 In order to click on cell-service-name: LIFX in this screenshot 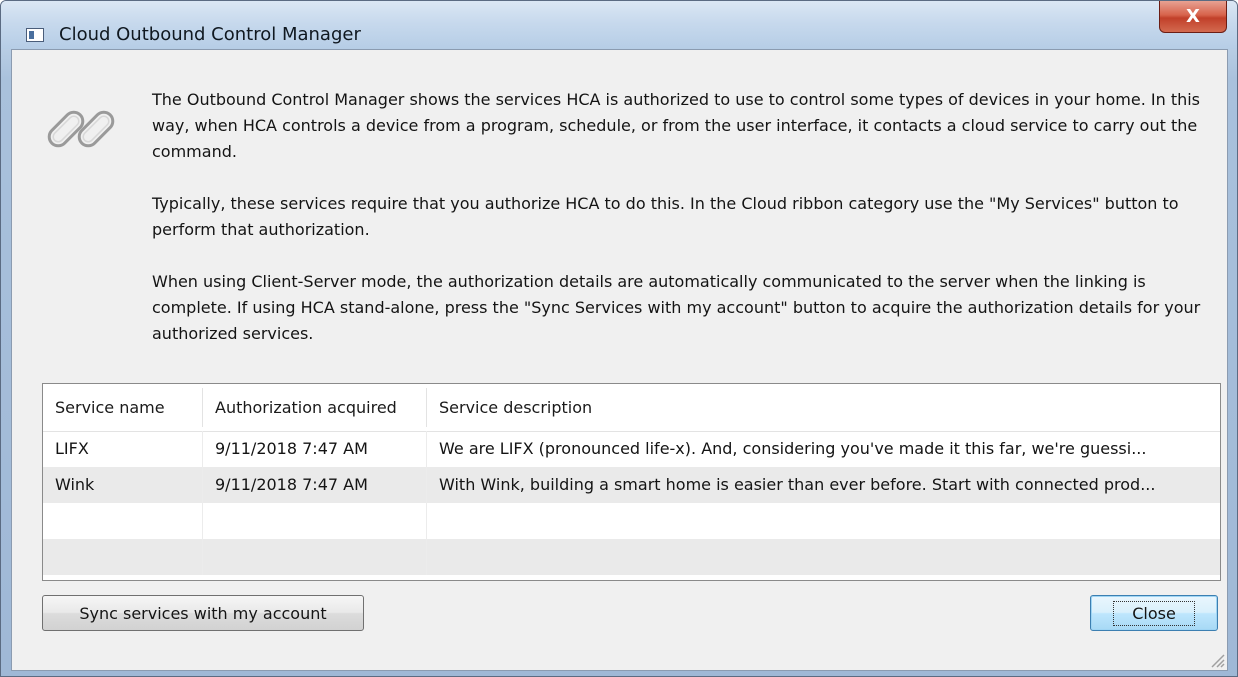, I will do `click(123, 449)`.